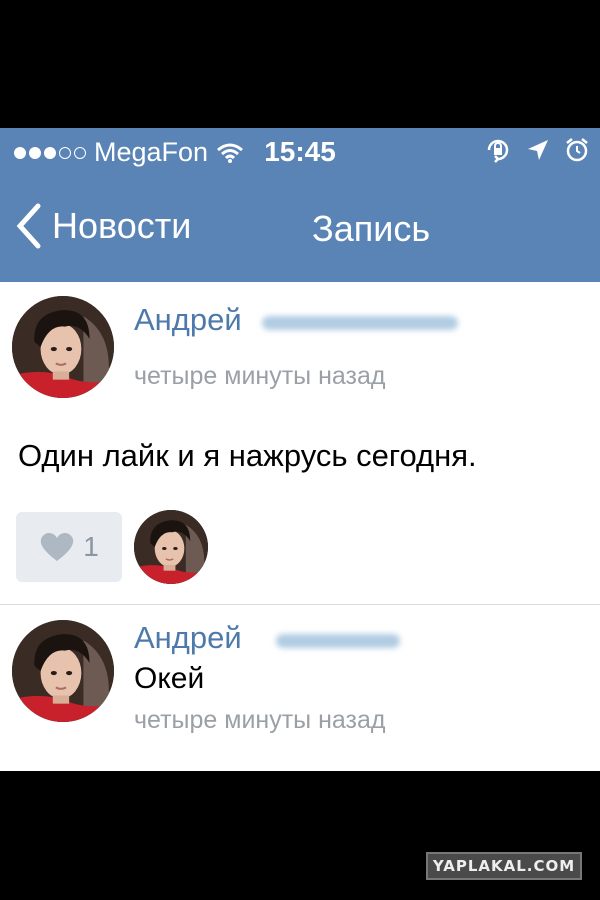 The image size is (600, 900). Describe the element at coordinates (28, 226) in the screenshot. I see `chevron-left-icon` at that location.